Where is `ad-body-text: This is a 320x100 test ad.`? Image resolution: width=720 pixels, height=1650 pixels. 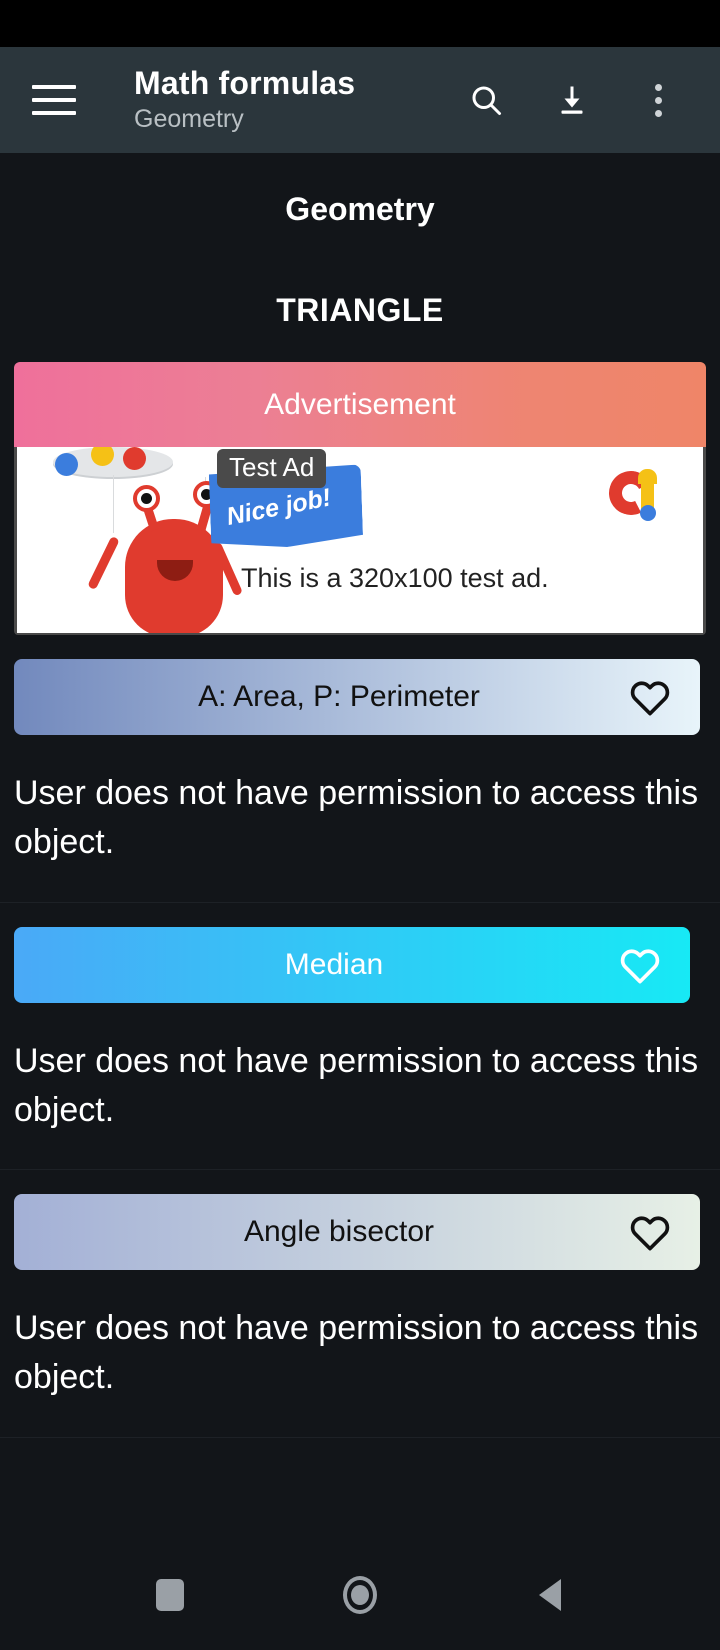
ad-body-text: This is a 320x100 test ad. is located at coordinates (395, 578).